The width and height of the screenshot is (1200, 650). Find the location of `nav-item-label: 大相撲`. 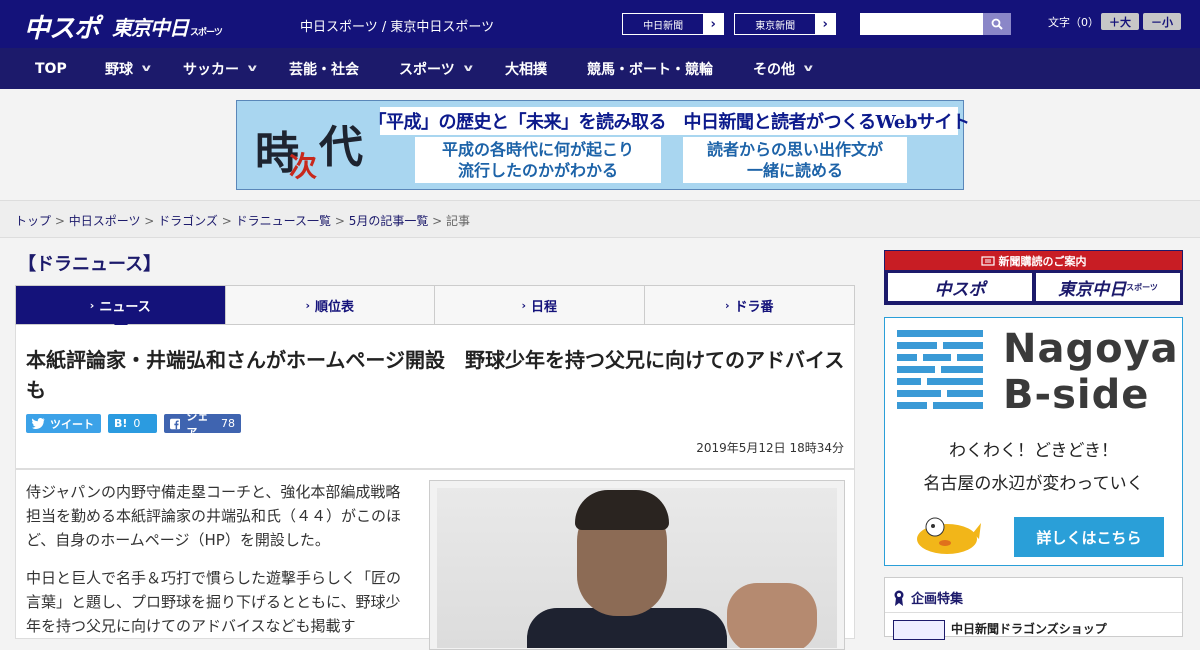

nav-item-label: 大相撲 is located at coordinates (526, 69).